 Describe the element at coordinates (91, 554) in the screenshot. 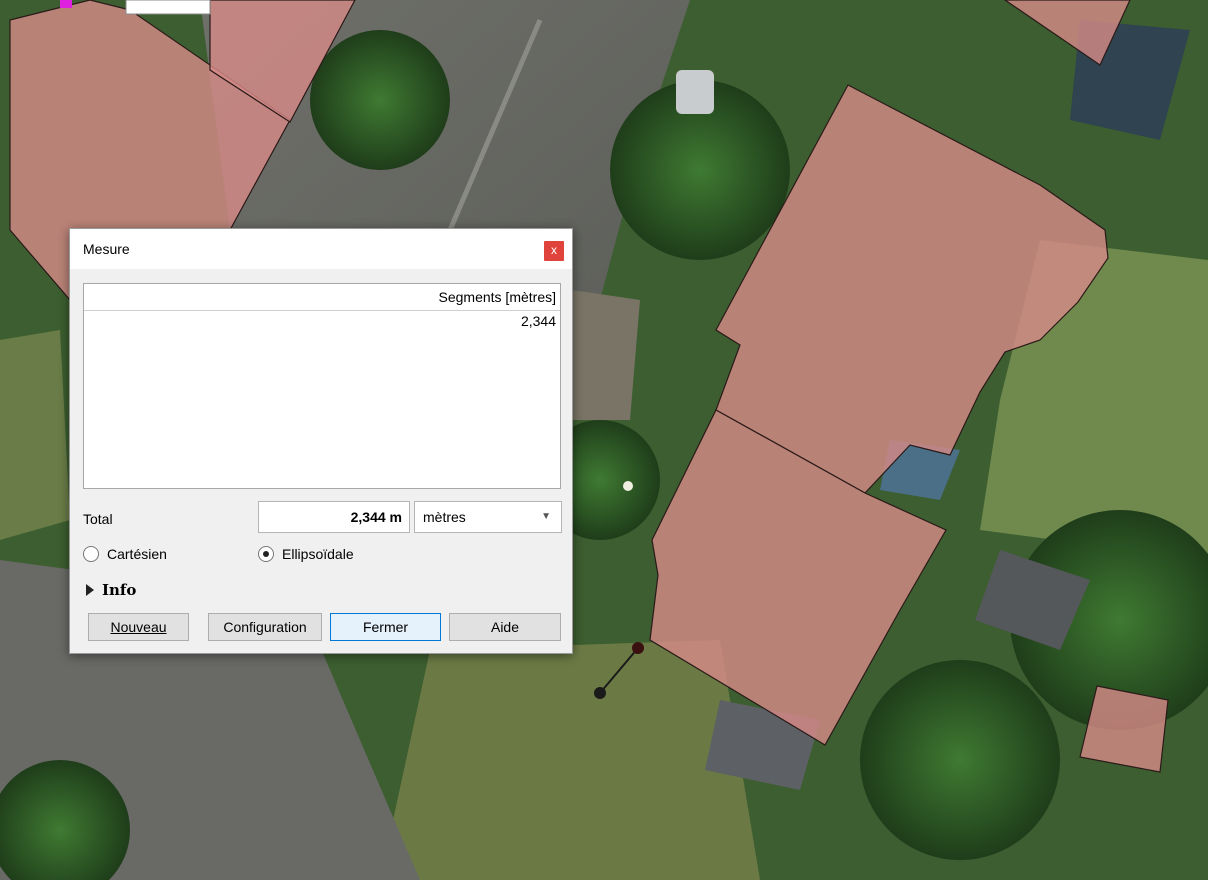

I see `radio-circle-cartesian` at that location.